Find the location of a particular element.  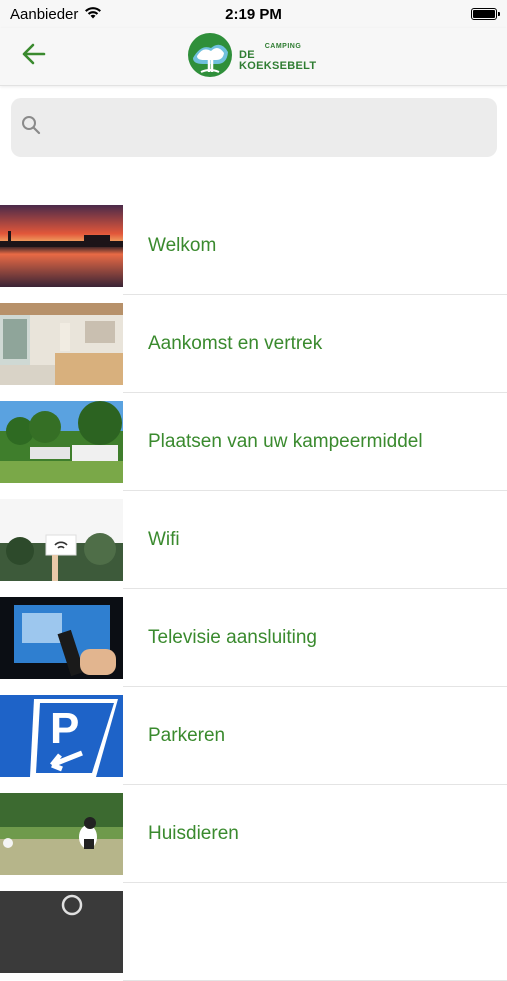

list-item-label: Plaatsen van uw kampeermiddel is located at coordinates (285, 441).